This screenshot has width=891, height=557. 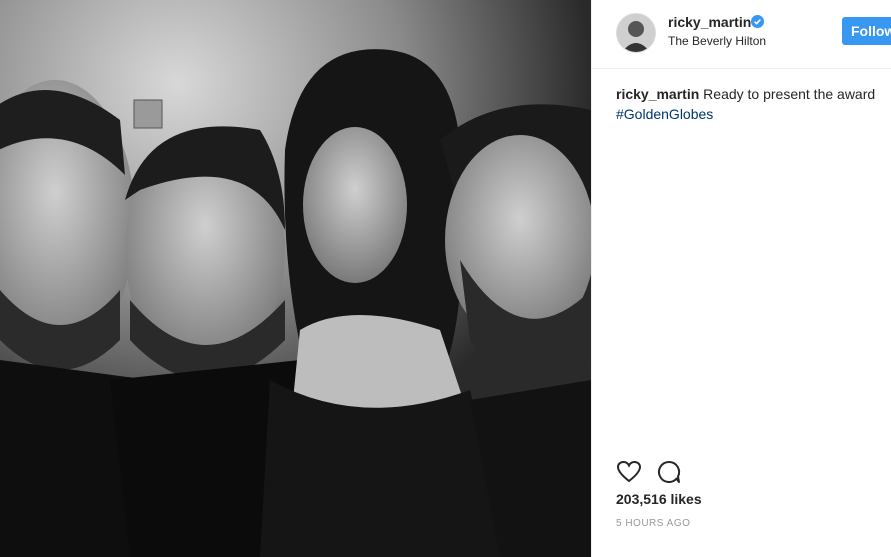 What do you see at coordinates (669, 472) in the screenshot?
I see `comment-icon` at bounding box center [669, 472].